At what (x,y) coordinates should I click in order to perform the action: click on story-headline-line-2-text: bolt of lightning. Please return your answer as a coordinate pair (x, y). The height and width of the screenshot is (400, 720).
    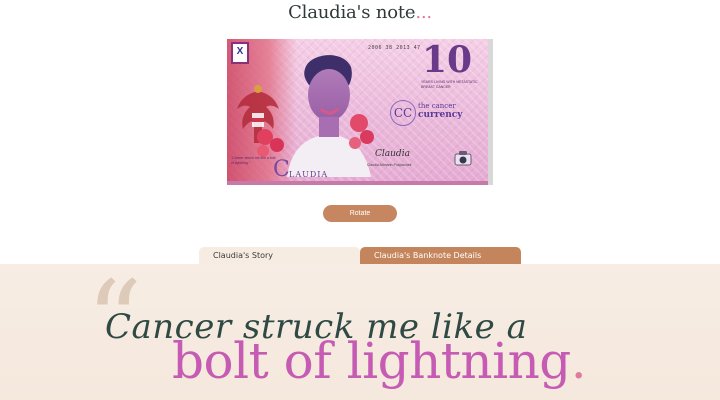
    Looking at the image, I should click on (371, 361).